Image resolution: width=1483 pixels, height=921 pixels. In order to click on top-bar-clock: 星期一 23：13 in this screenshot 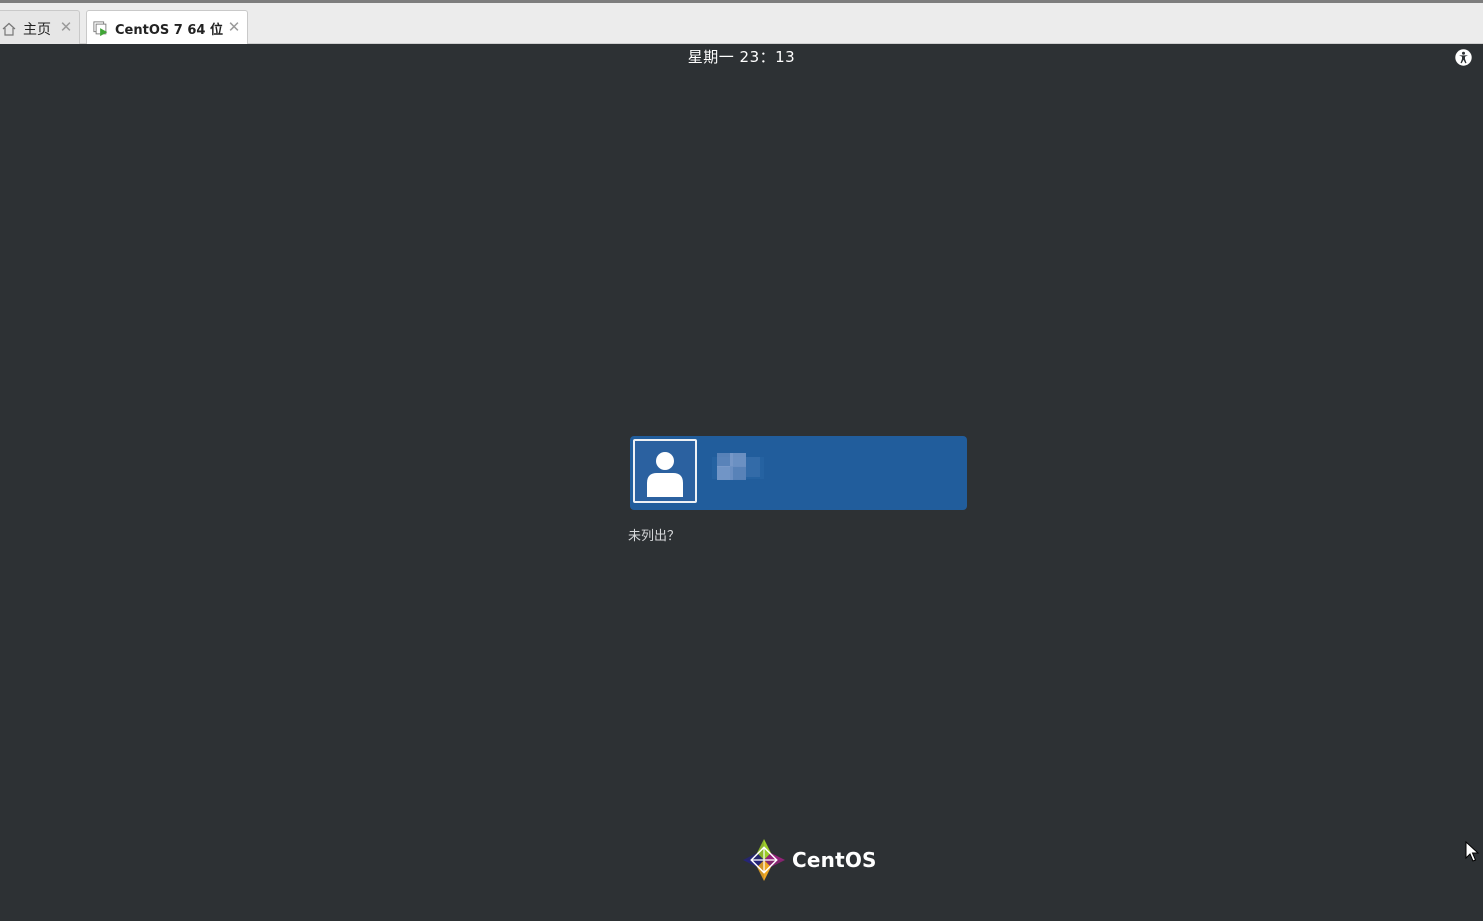, I will do `click(741, 56)`.